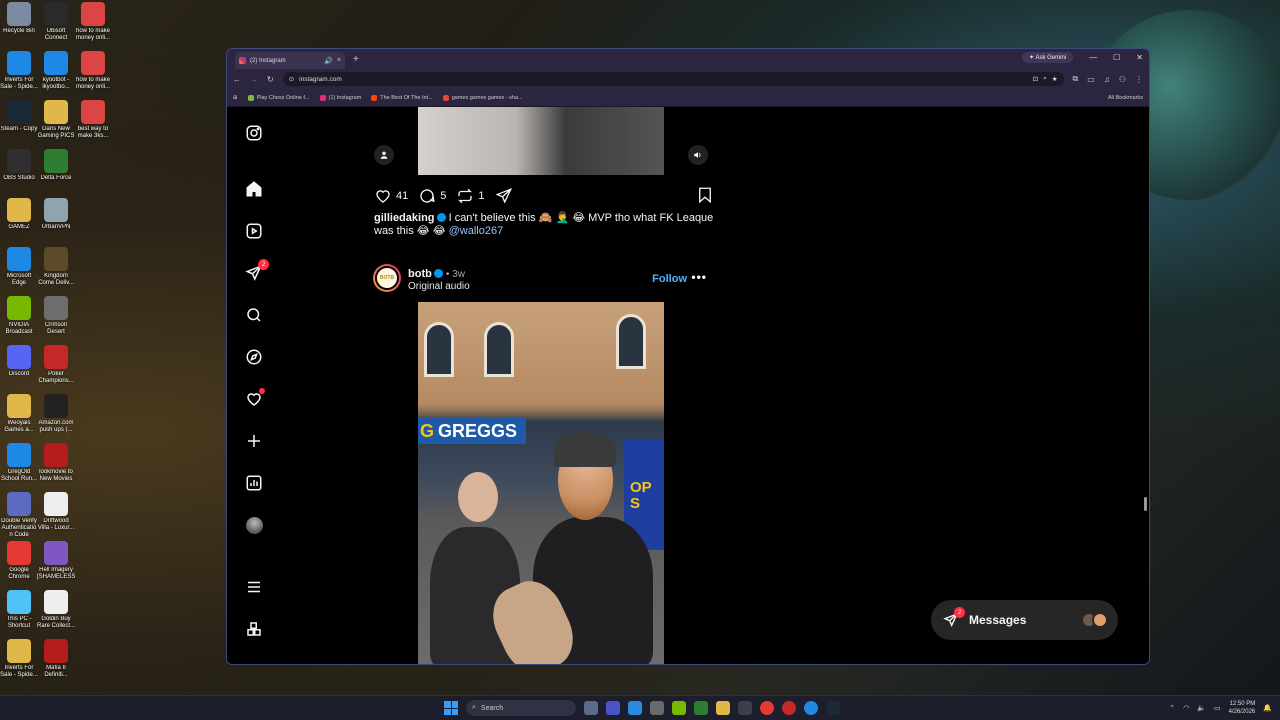 This screenshot has height=720, width=1280. What do you see at coordinates (56, 316) in the screenshot?
I see `desktop-icon: Crimson Desert` at bounding box center [56, 316].